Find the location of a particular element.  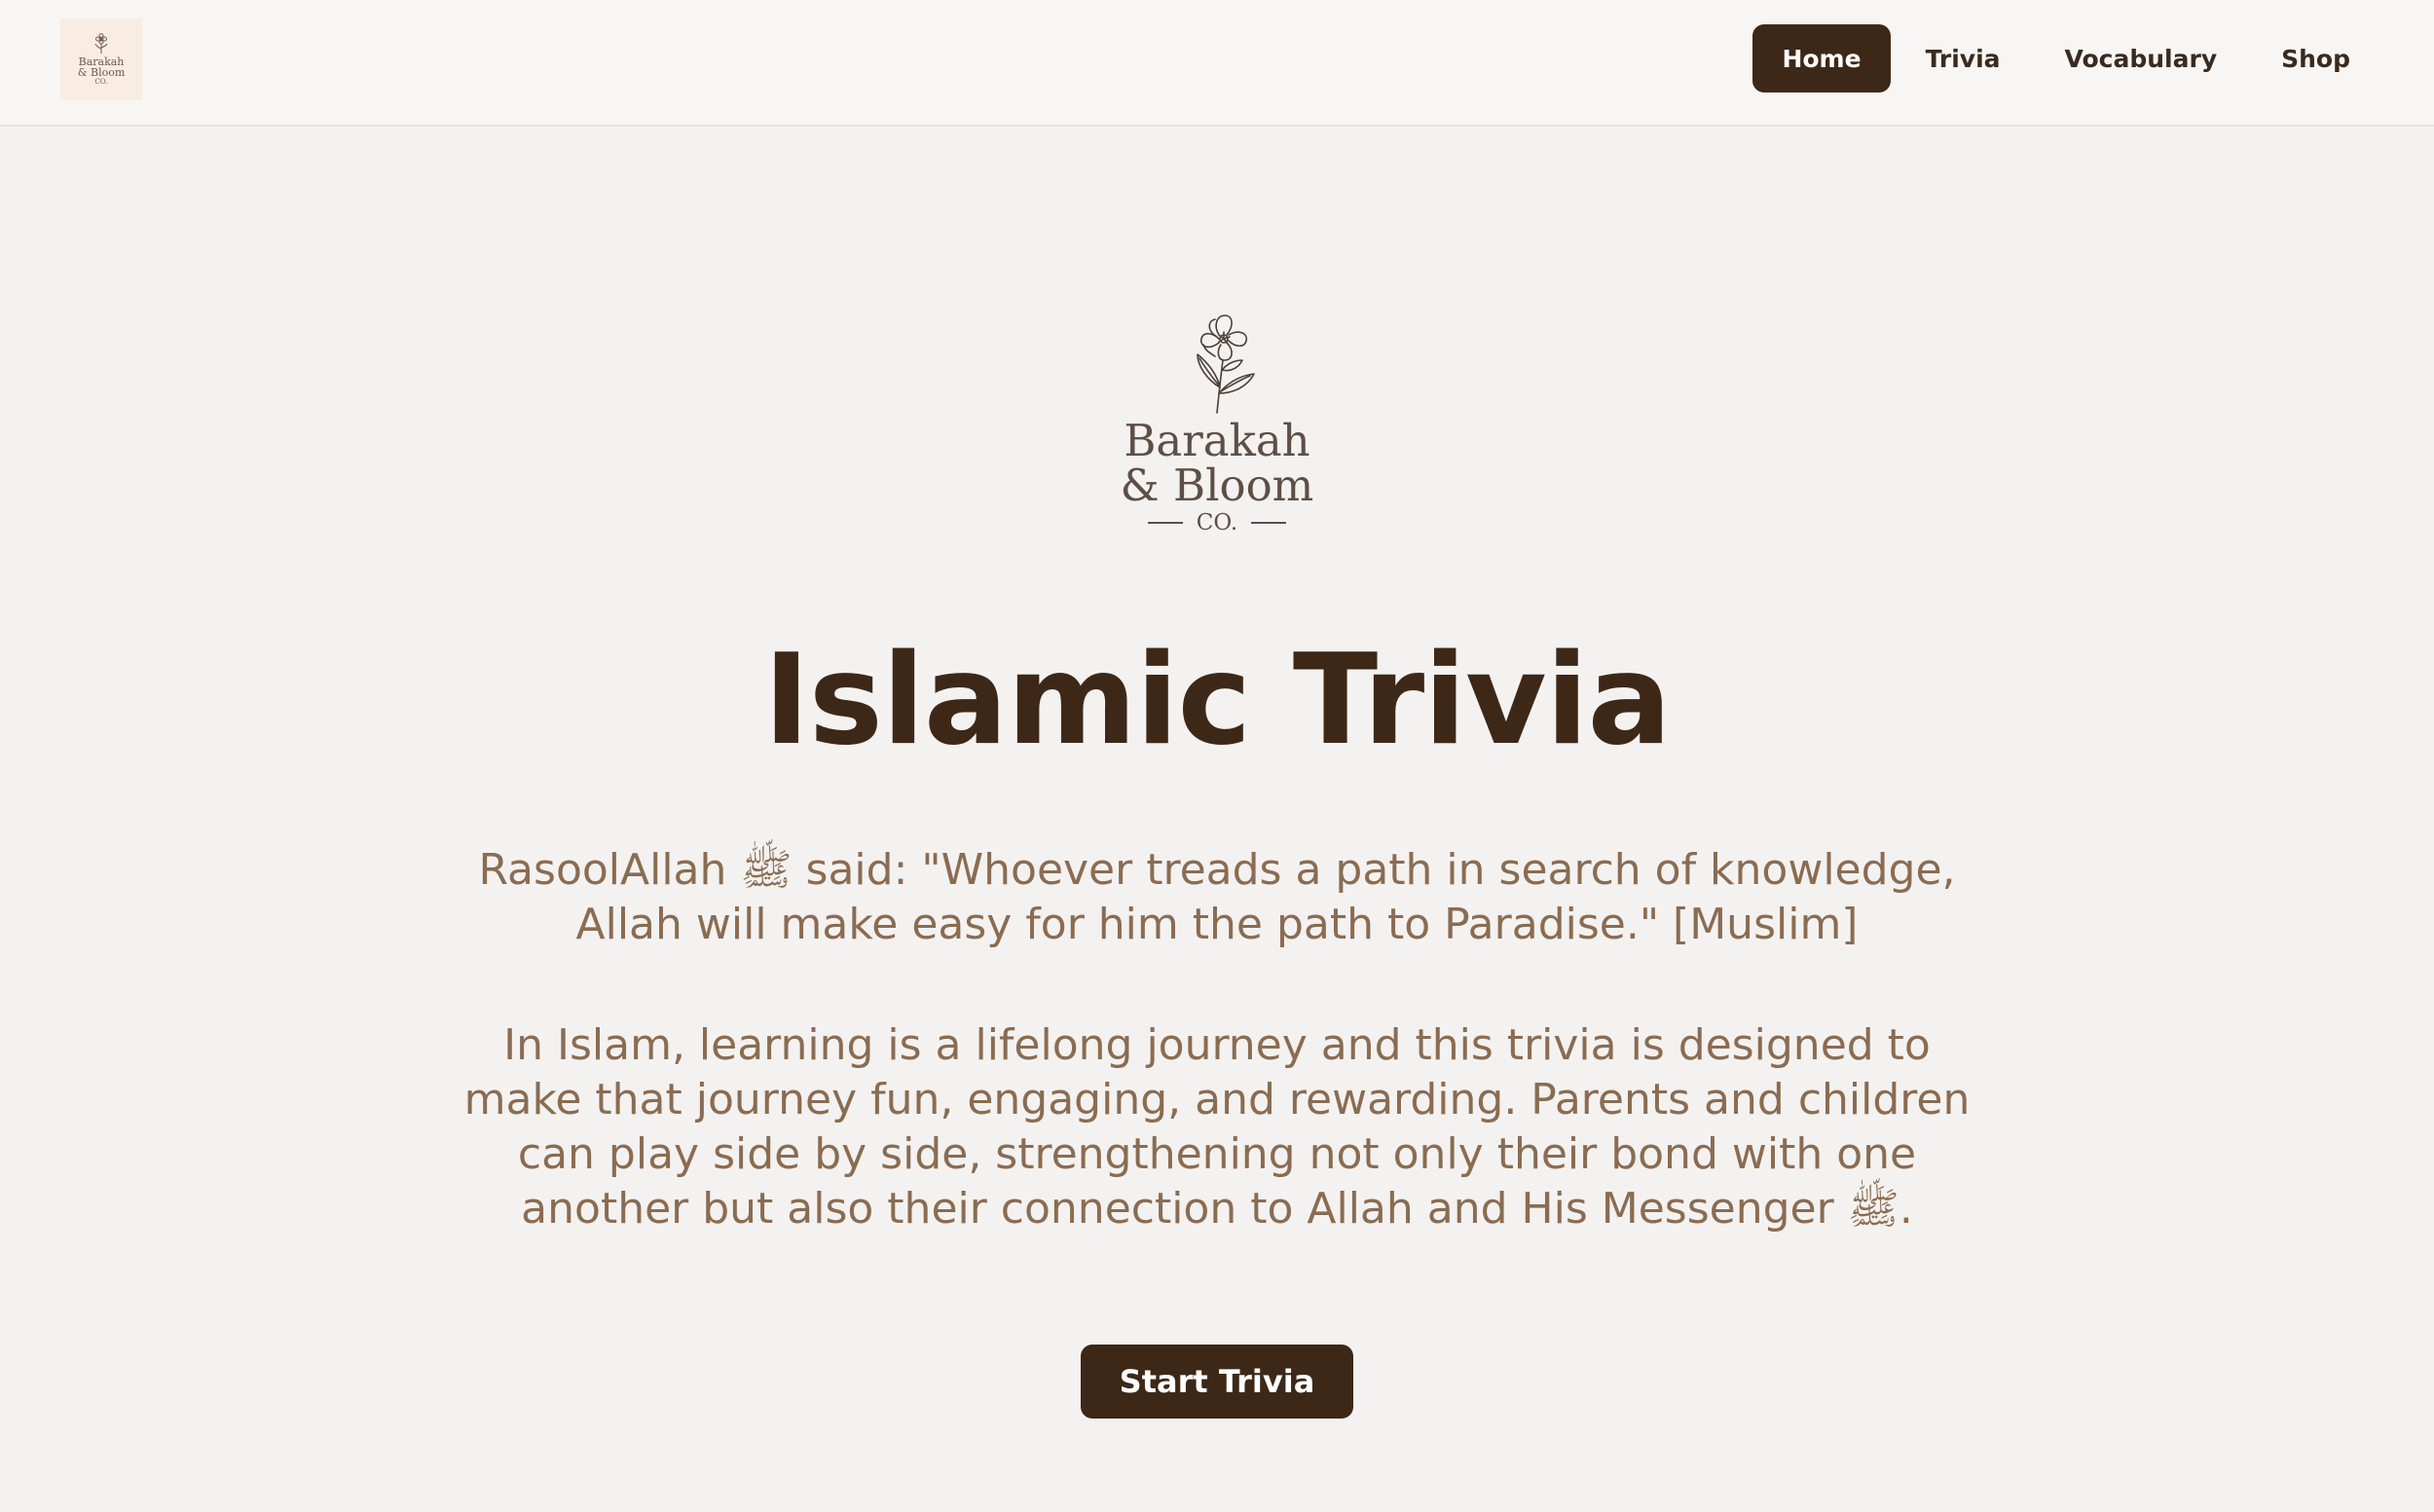

nav-item-shop: Shop is located at coordinates (2315, 58).